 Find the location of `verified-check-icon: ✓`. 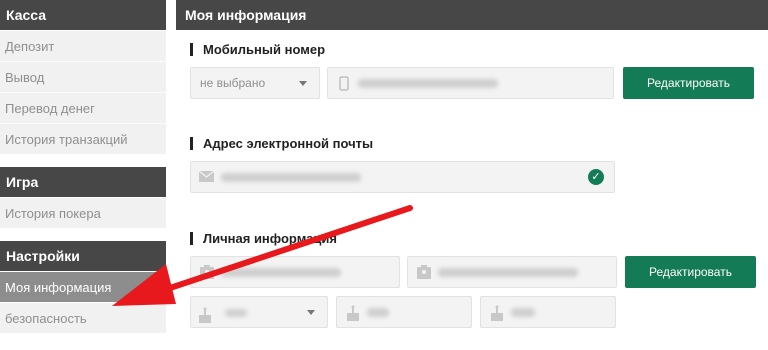

verified-check-icon: ✓ is located at coordinates (596, 177).